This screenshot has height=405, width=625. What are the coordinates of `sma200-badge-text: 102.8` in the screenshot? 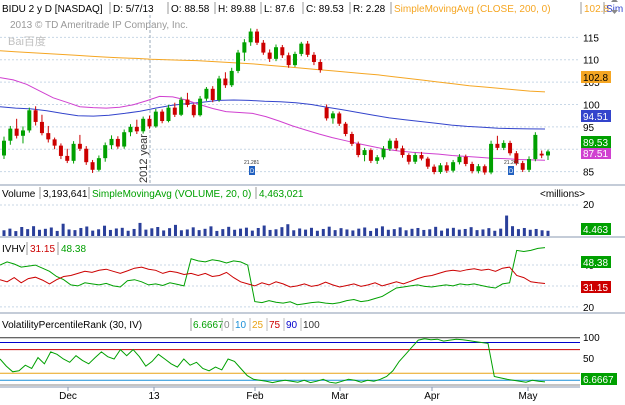 It's located at (595, 78).